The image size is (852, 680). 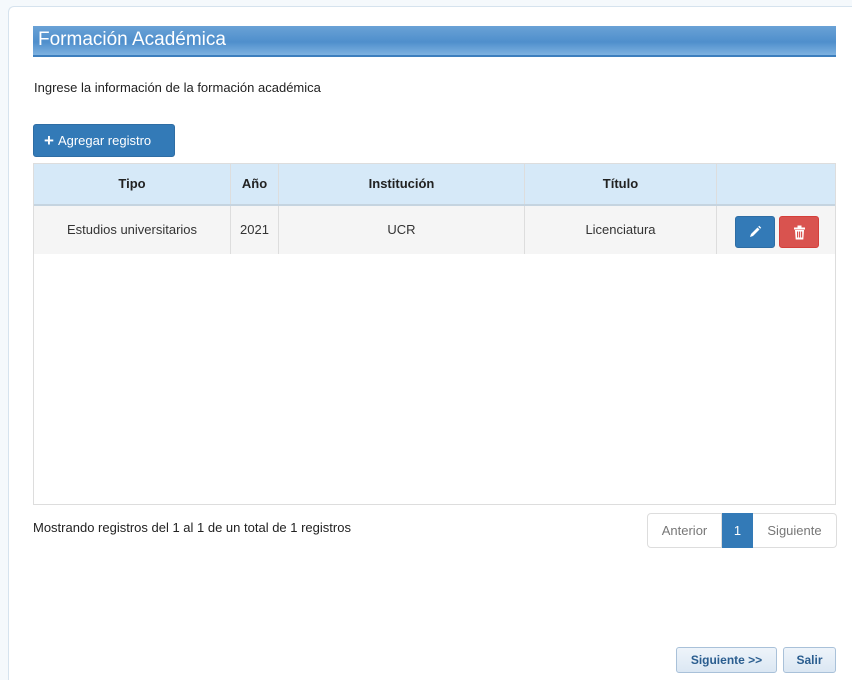 What do you see at coordinates (795, 530) in the screenshot?
I see `pagination-next: Siguiente` at bounding box center [795, 530].